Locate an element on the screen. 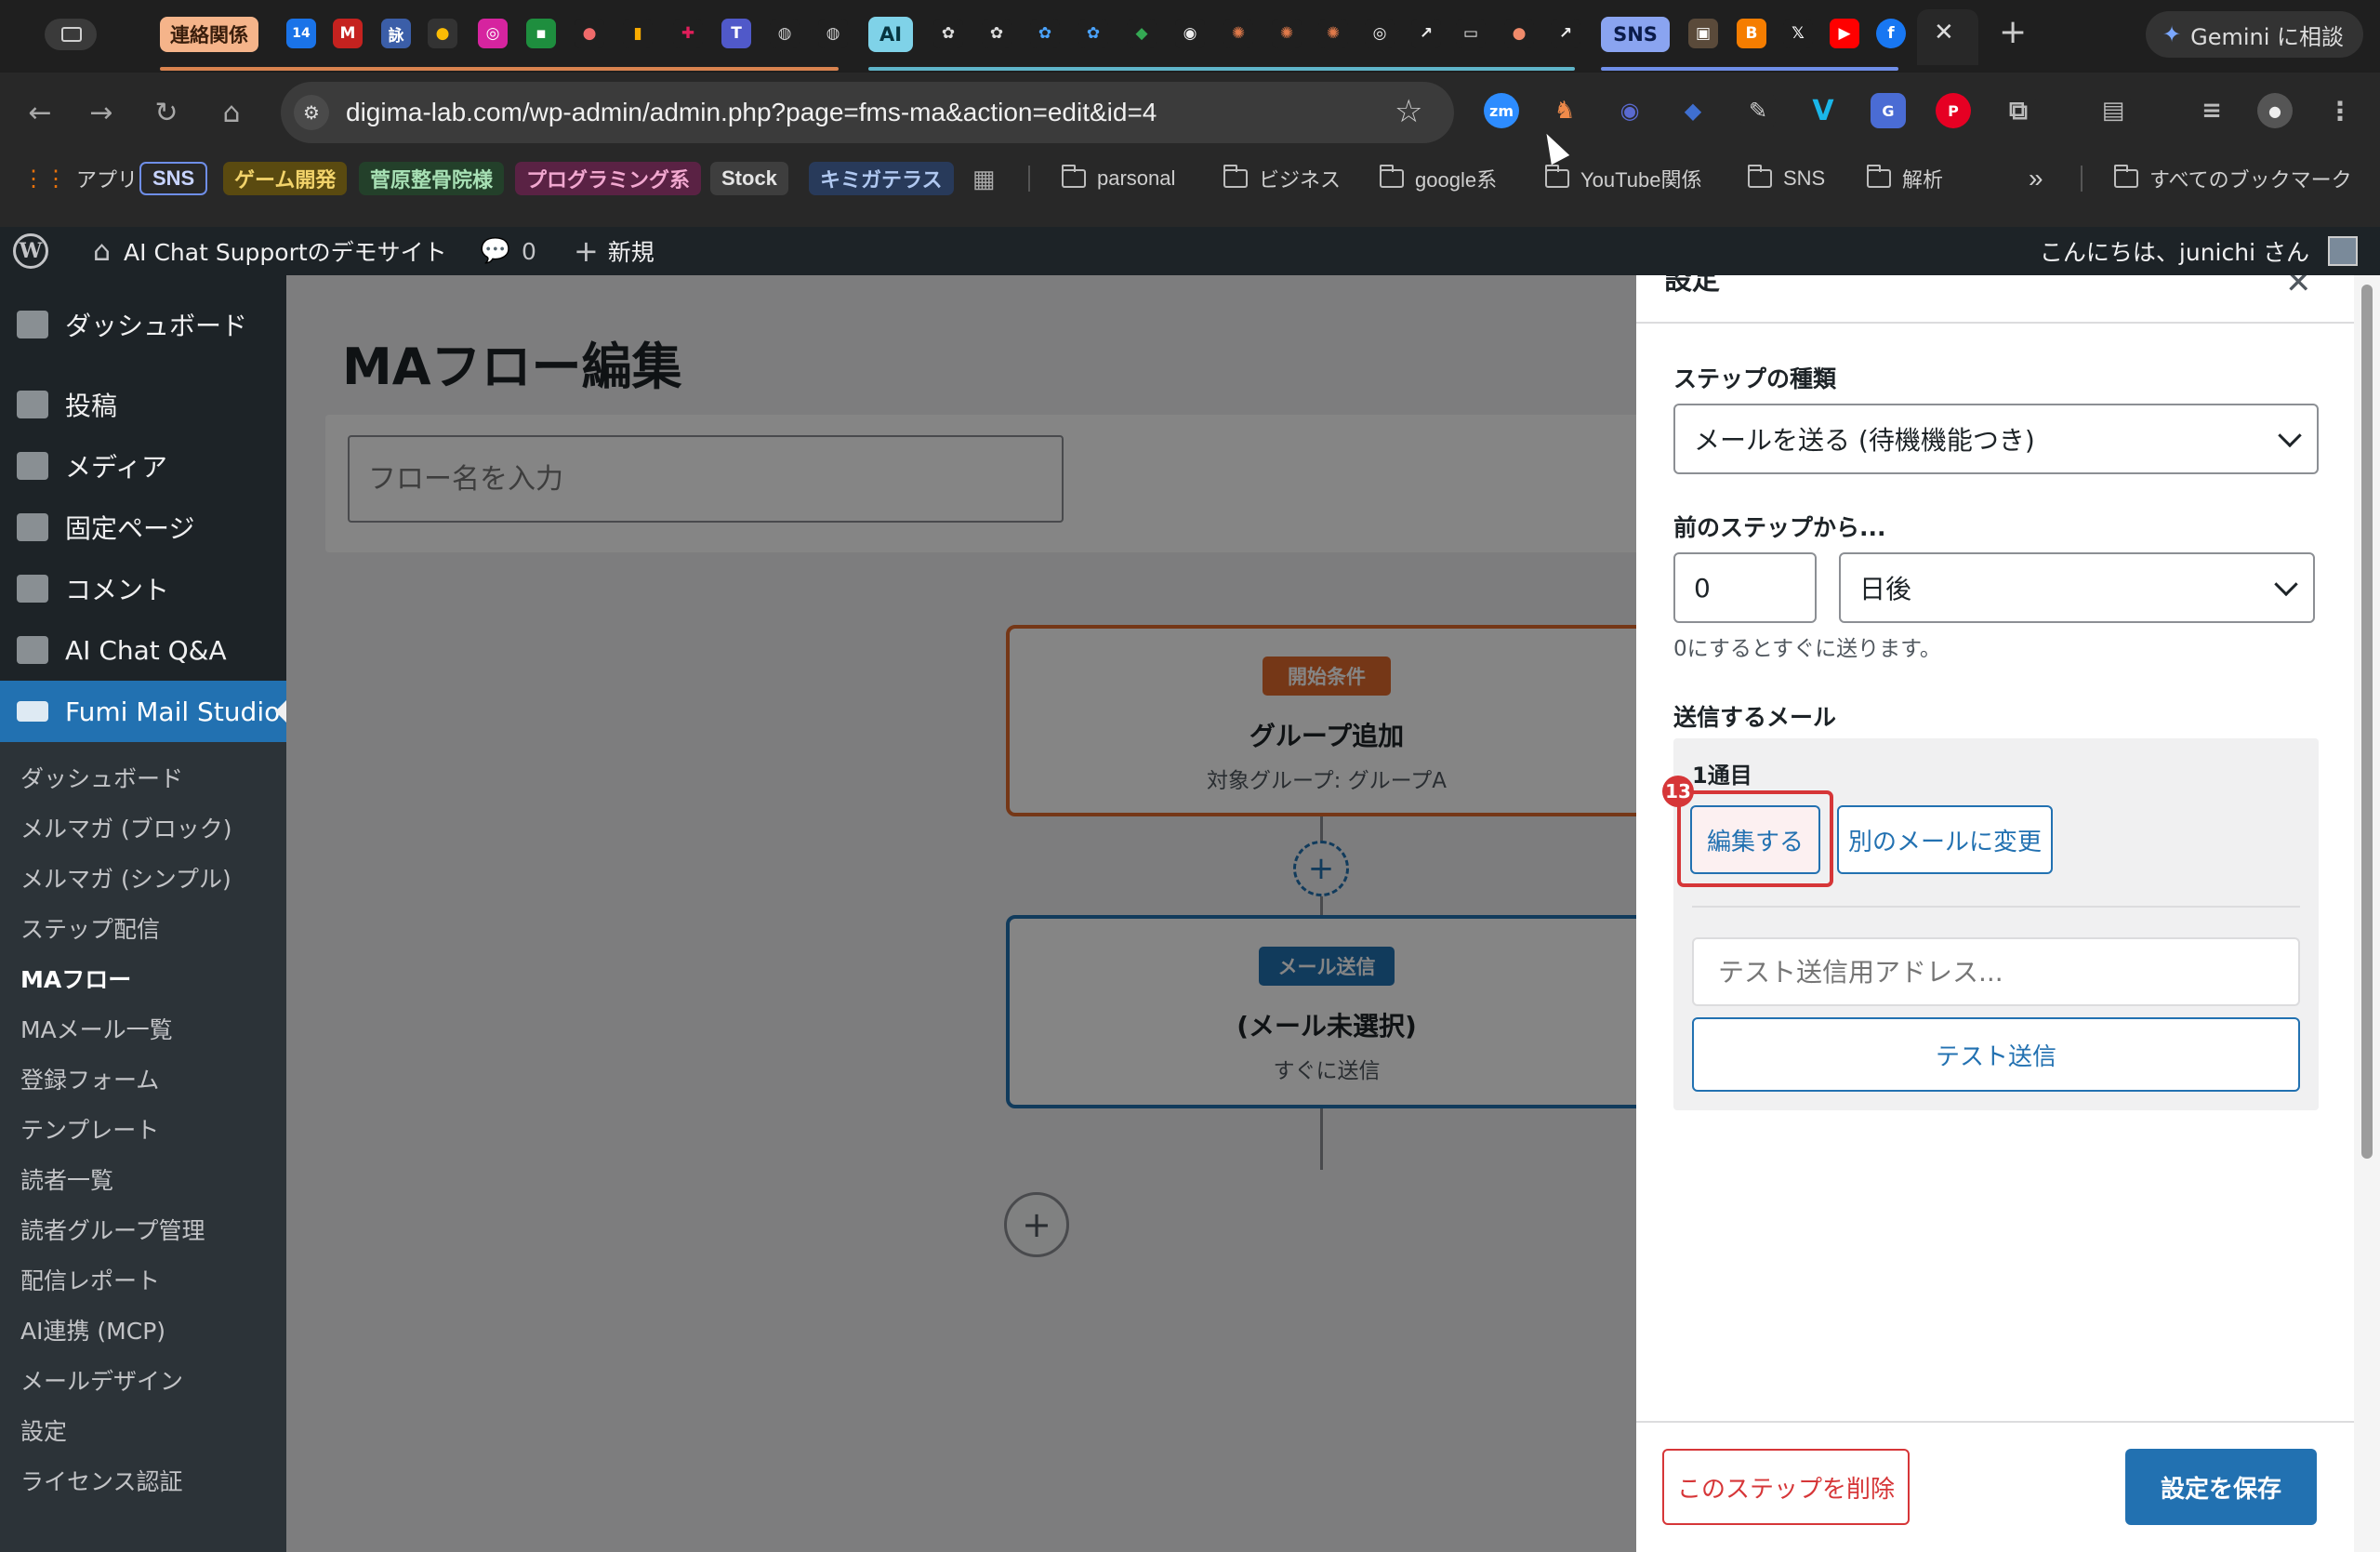  site-settings-icon: ⚙ is located at coordinates (311, 112).